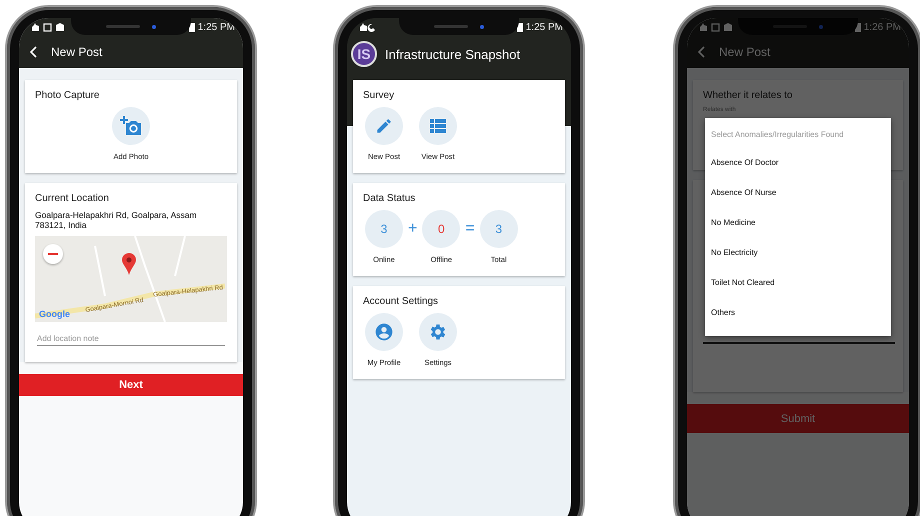  What do you see at coordinates (798, 257) in the screenshot?
I see `option-item: No Electricity` at bounding box center [798, 257].